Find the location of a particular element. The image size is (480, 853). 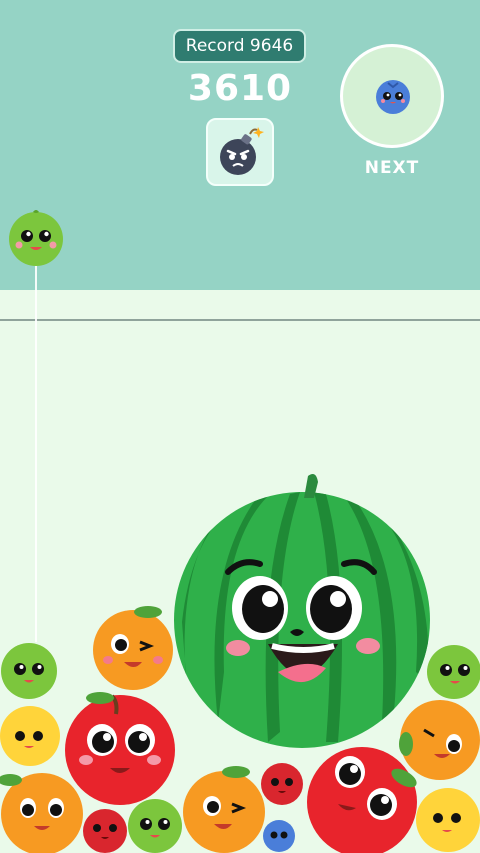

bomb-button is located at coordinates (240, 152).